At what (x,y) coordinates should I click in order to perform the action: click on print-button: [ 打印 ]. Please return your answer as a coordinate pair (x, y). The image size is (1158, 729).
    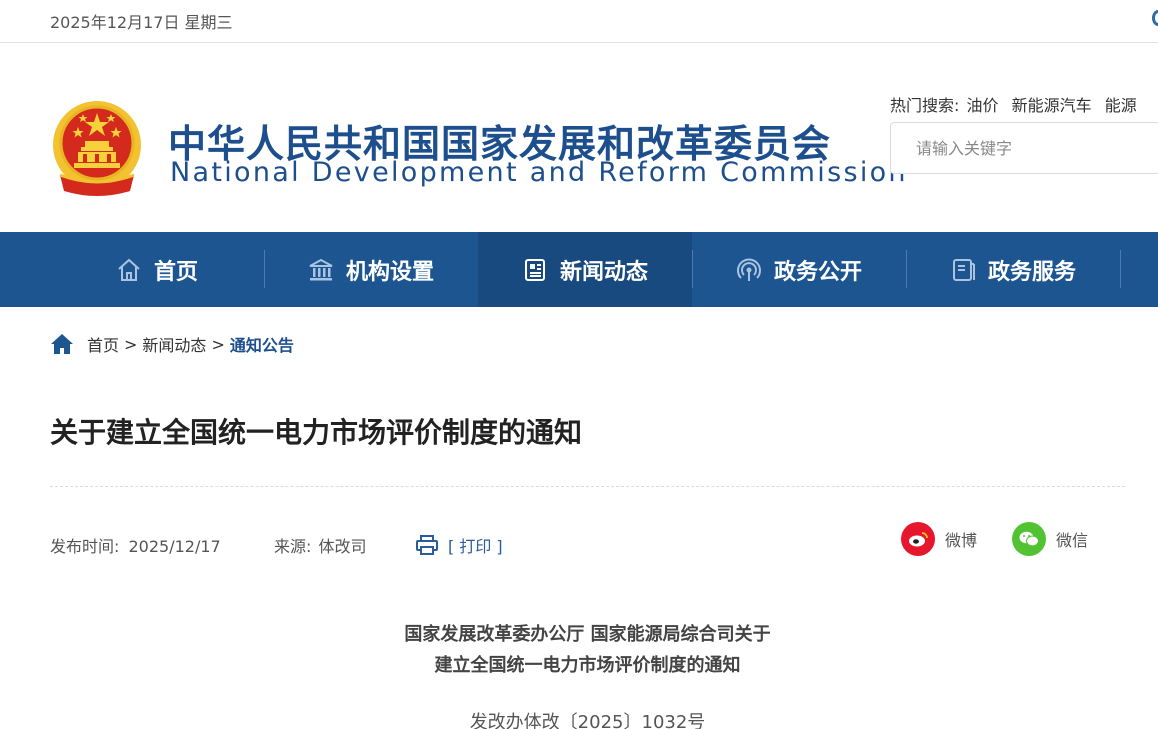
    Looking at the image, I should click on (459, 545).